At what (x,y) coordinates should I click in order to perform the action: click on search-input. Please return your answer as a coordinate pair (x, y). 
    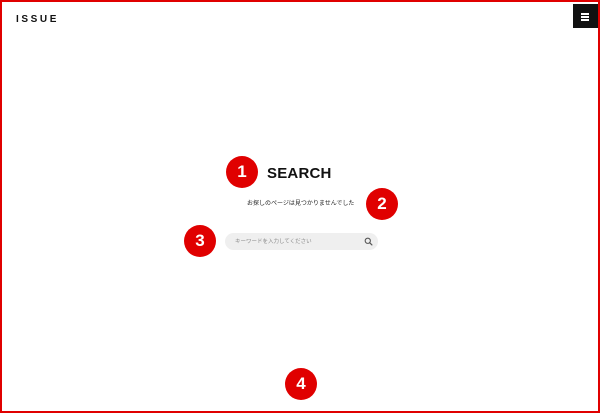
    Looking at the image, I should click on (292, 241).